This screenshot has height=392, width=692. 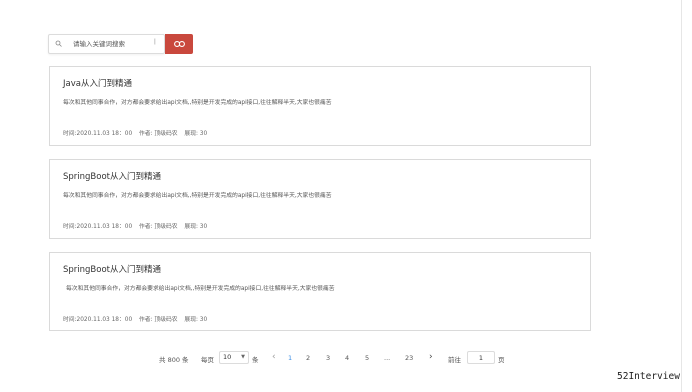 What do you see at coordinates (255, 360) in the screenshot?
I see `per-page-unit: 条` at bounding box center [255, 360].